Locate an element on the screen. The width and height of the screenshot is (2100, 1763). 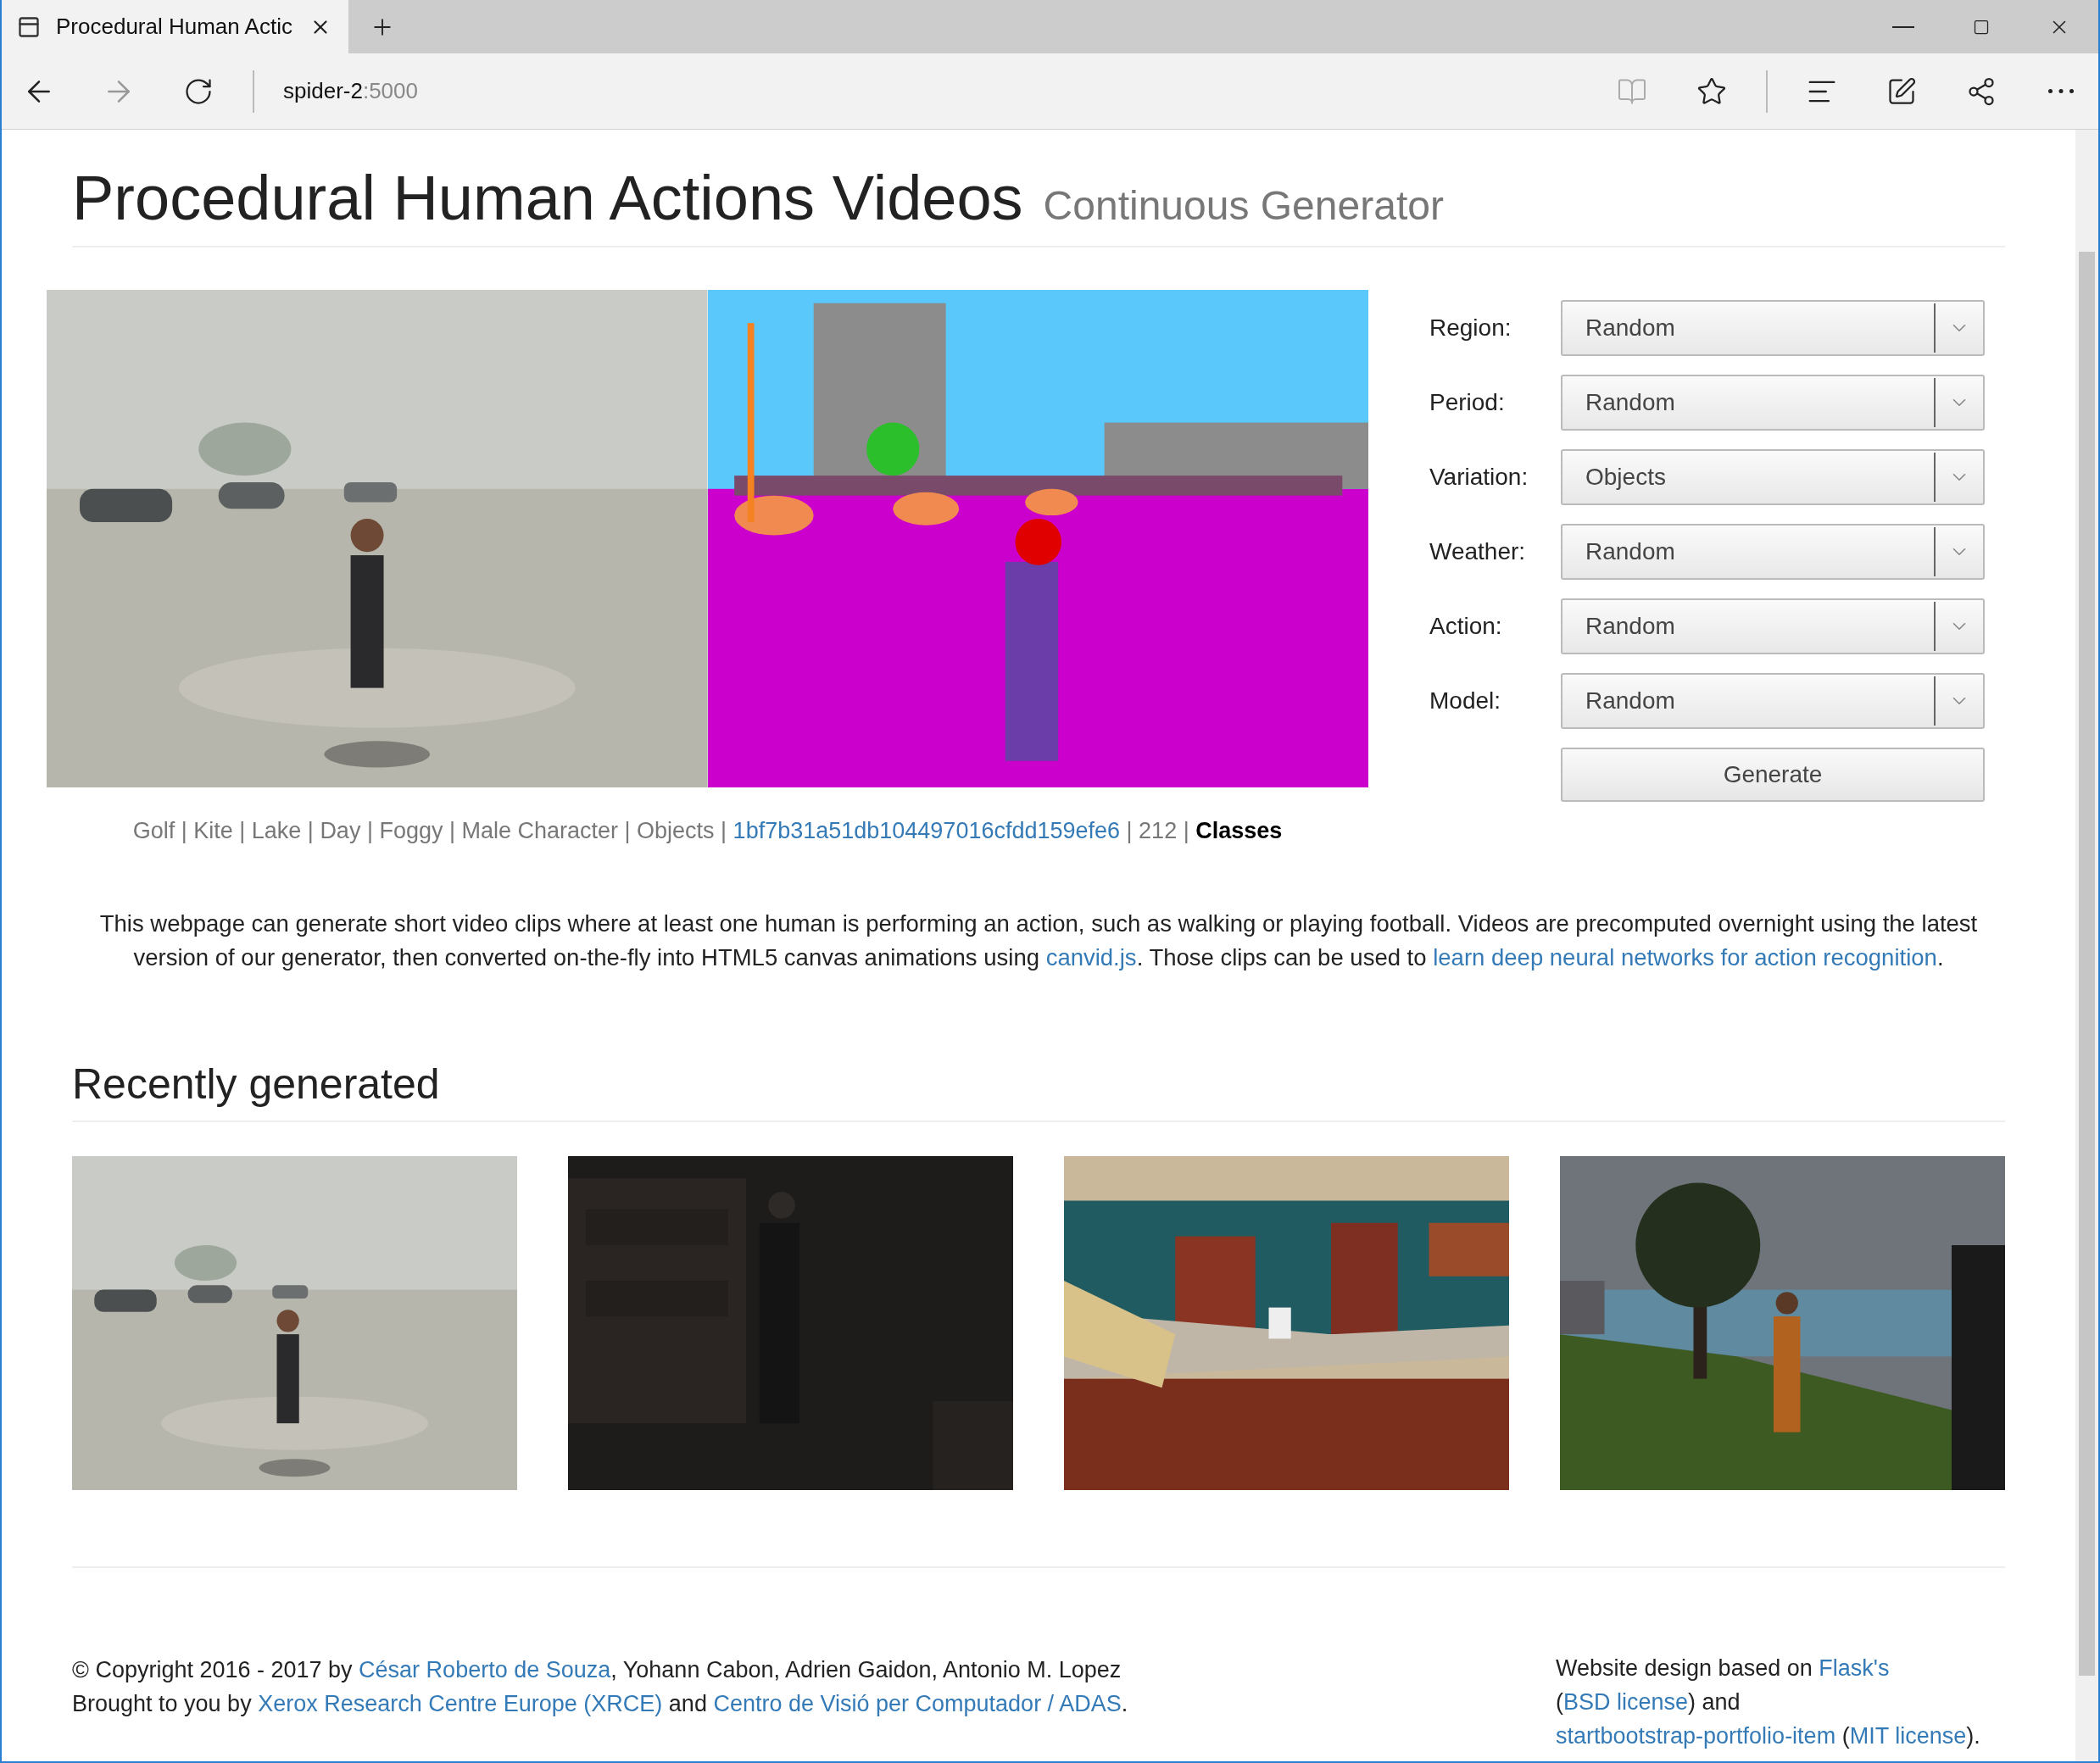
scrollbar is located at coordinates (2086, 945).